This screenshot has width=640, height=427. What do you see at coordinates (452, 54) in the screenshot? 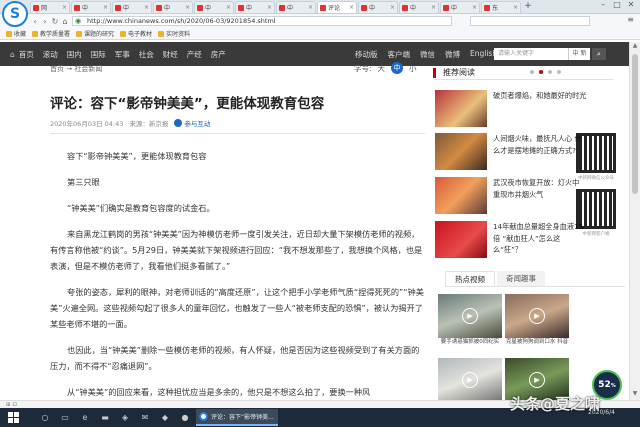
I see `nav-right-link: 微博` at bounding box center [452, 54].